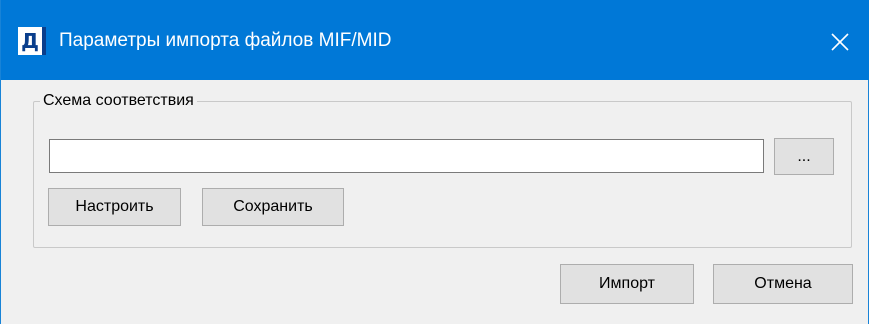  I want to click on scheme-path-input, so click(406, 156).